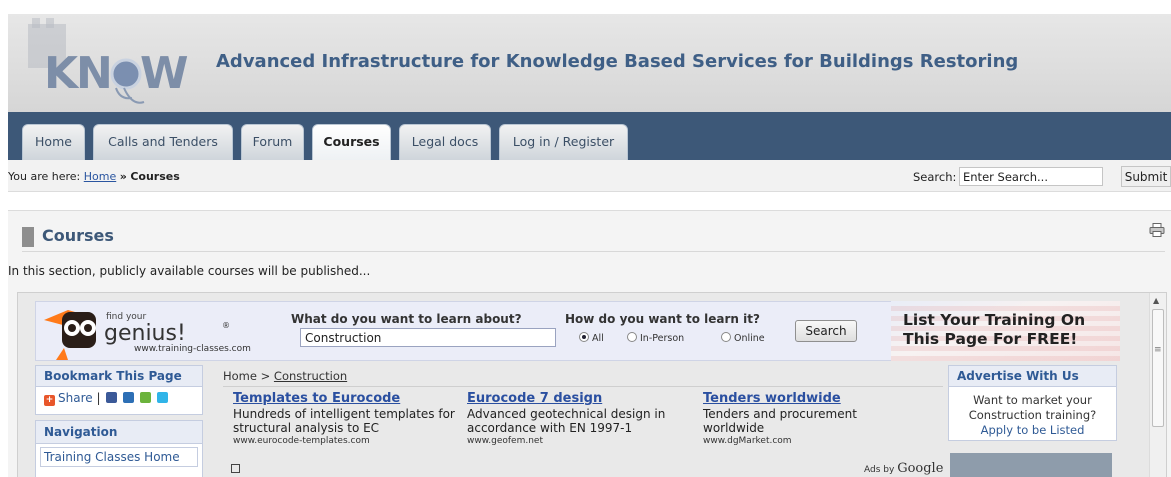 The height and width of the screenshot is (477, 1171). Describe the element at coordinates (445, 142) in the screenshot. I see `tab-legal-docs: Legal docs` at that location.